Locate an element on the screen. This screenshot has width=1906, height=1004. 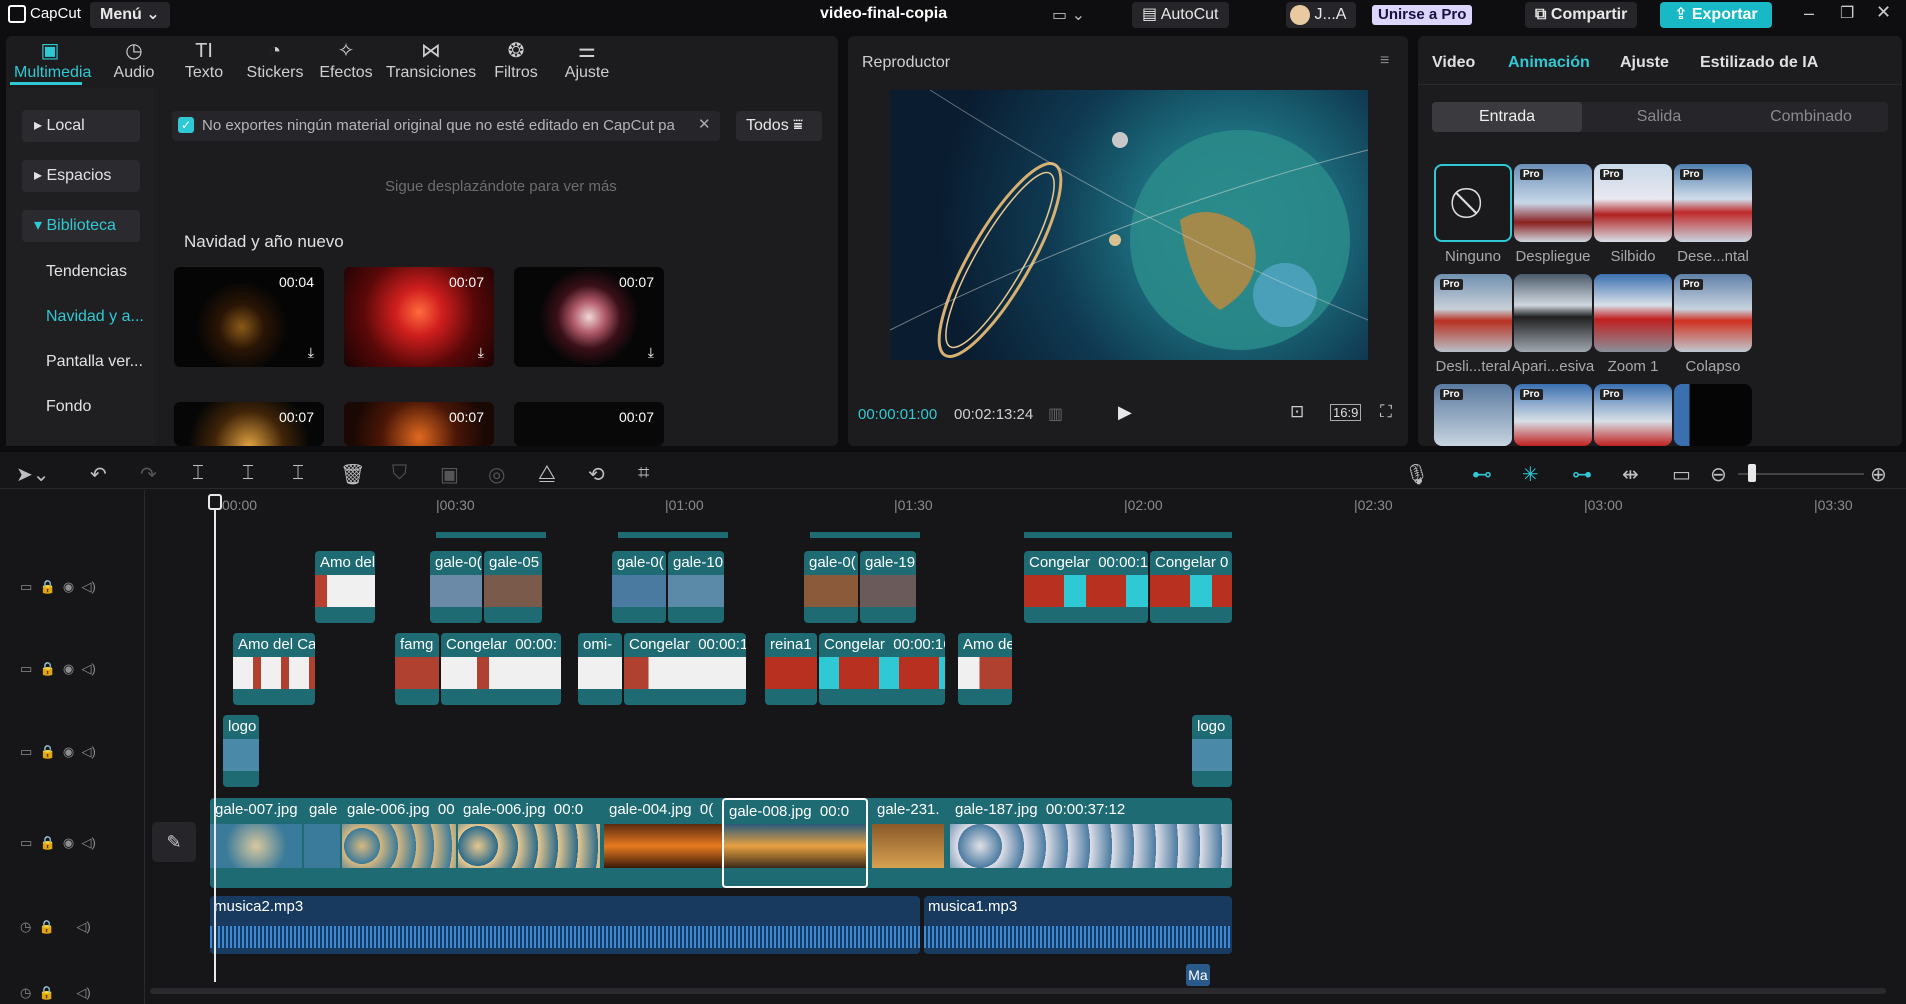
rotate-icon: ⟲ is located at coordinates (596, 474).